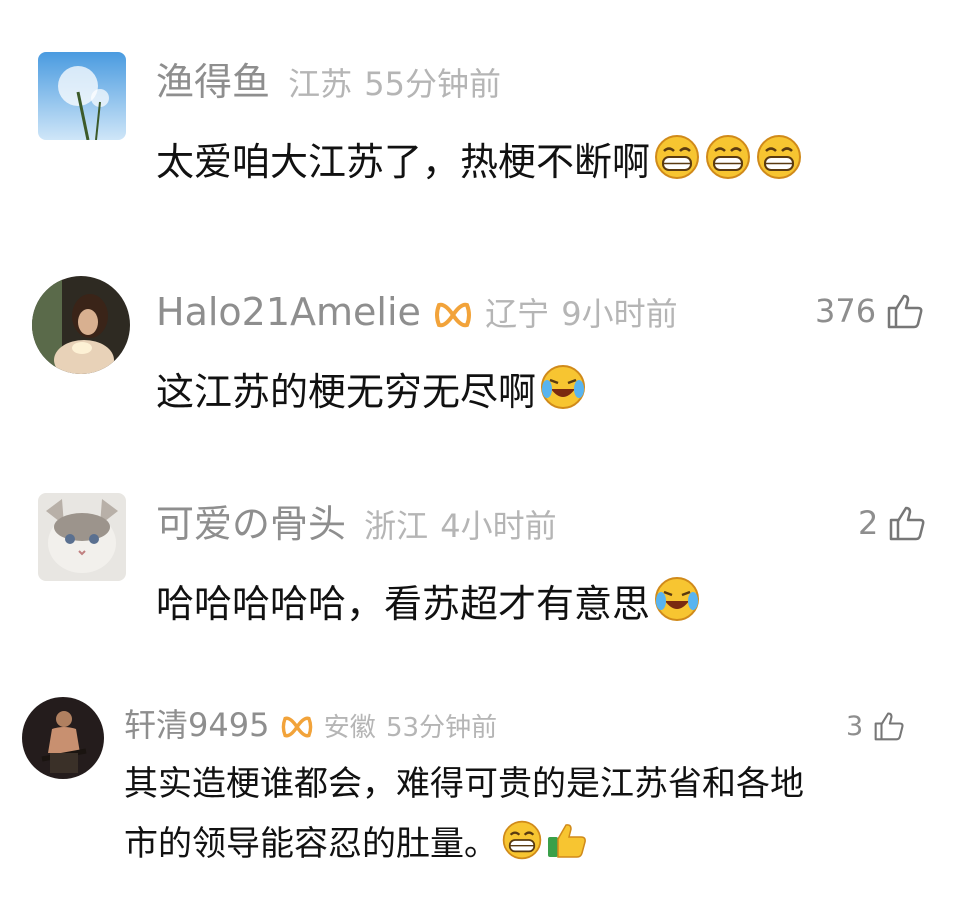 Image resolution: width=978 pixels, height=905 pixels. What do you see at coordinates (288, 312) in the screenshot?
I see `username: Halo21Amelie` at bounding box center [288, 312].